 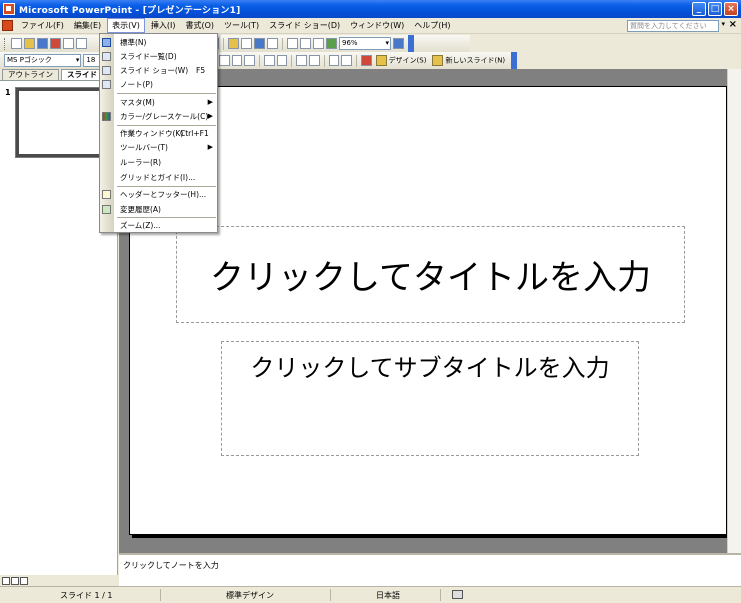 I want to click on status-bar: スライド 1 / 1 標準デザイン 日本語, so click(x=370, y=594).